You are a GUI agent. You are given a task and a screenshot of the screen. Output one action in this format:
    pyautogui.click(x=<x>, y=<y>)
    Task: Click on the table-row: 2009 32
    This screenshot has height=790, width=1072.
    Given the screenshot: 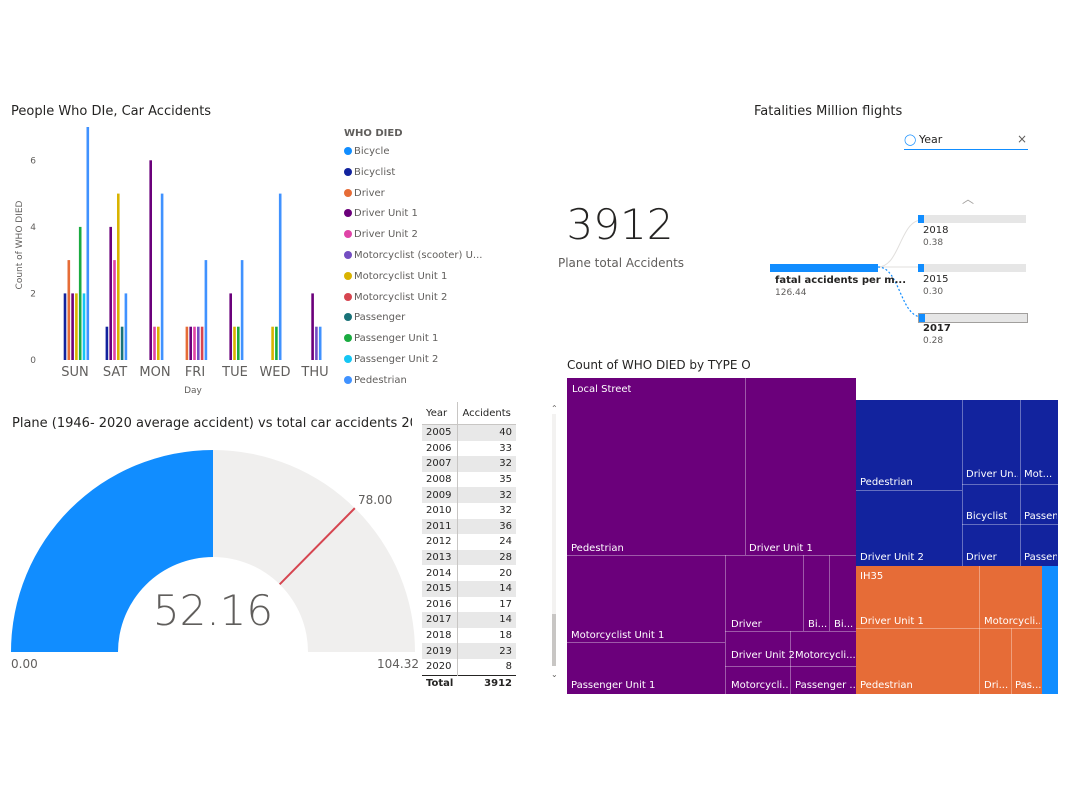 What is the action you would take?
    pyautogui.click(x=469, y=495)
    